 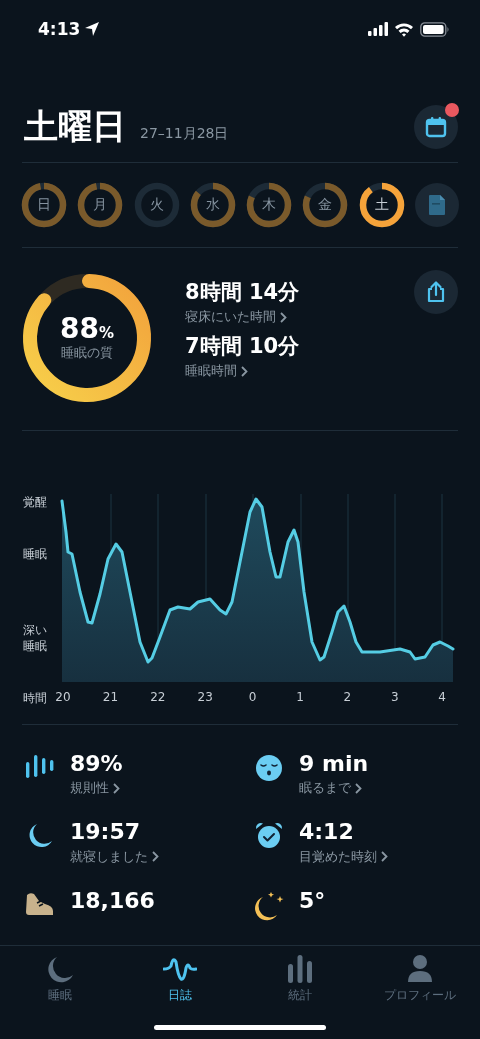 What do you see at coordinates (92, 29) in the screenshot?
I see `location-arrow-icon` at bounding box center [92, 29].